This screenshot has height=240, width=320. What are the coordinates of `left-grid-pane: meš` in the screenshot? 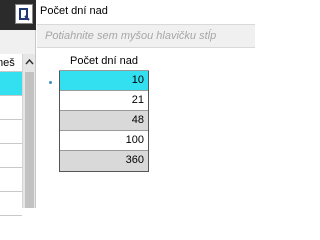 It's located at (18, 108).